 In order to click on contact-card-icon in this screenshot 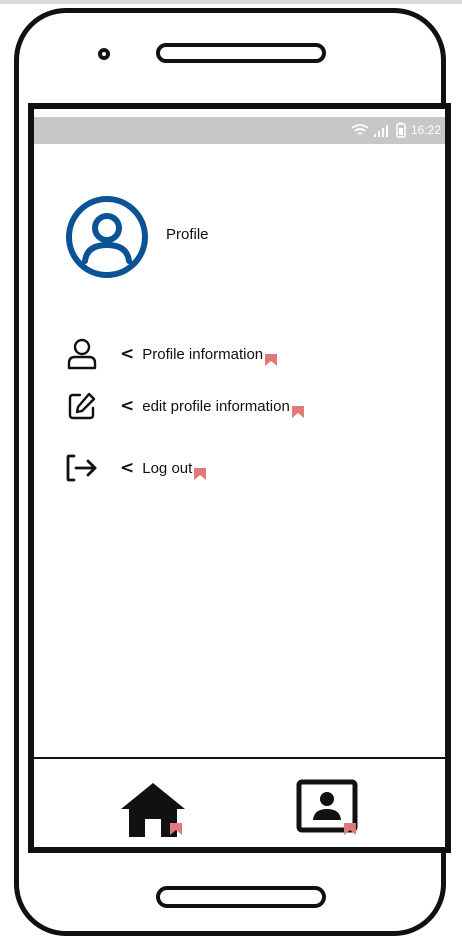, I will do `click(327, 807)`.